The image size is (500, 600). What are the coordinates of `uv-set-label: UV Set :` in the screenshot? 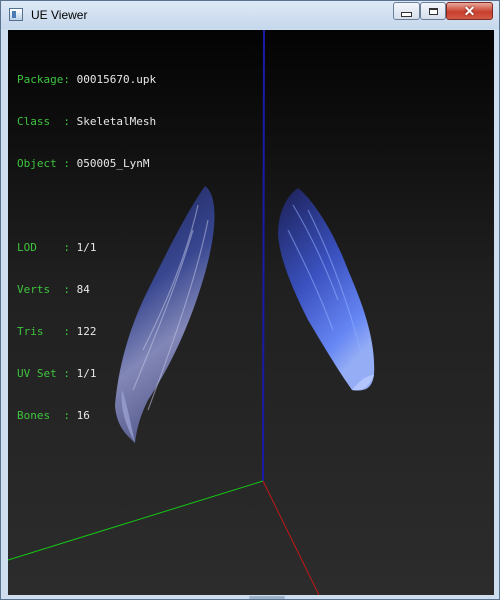 It's located at (43, 373).